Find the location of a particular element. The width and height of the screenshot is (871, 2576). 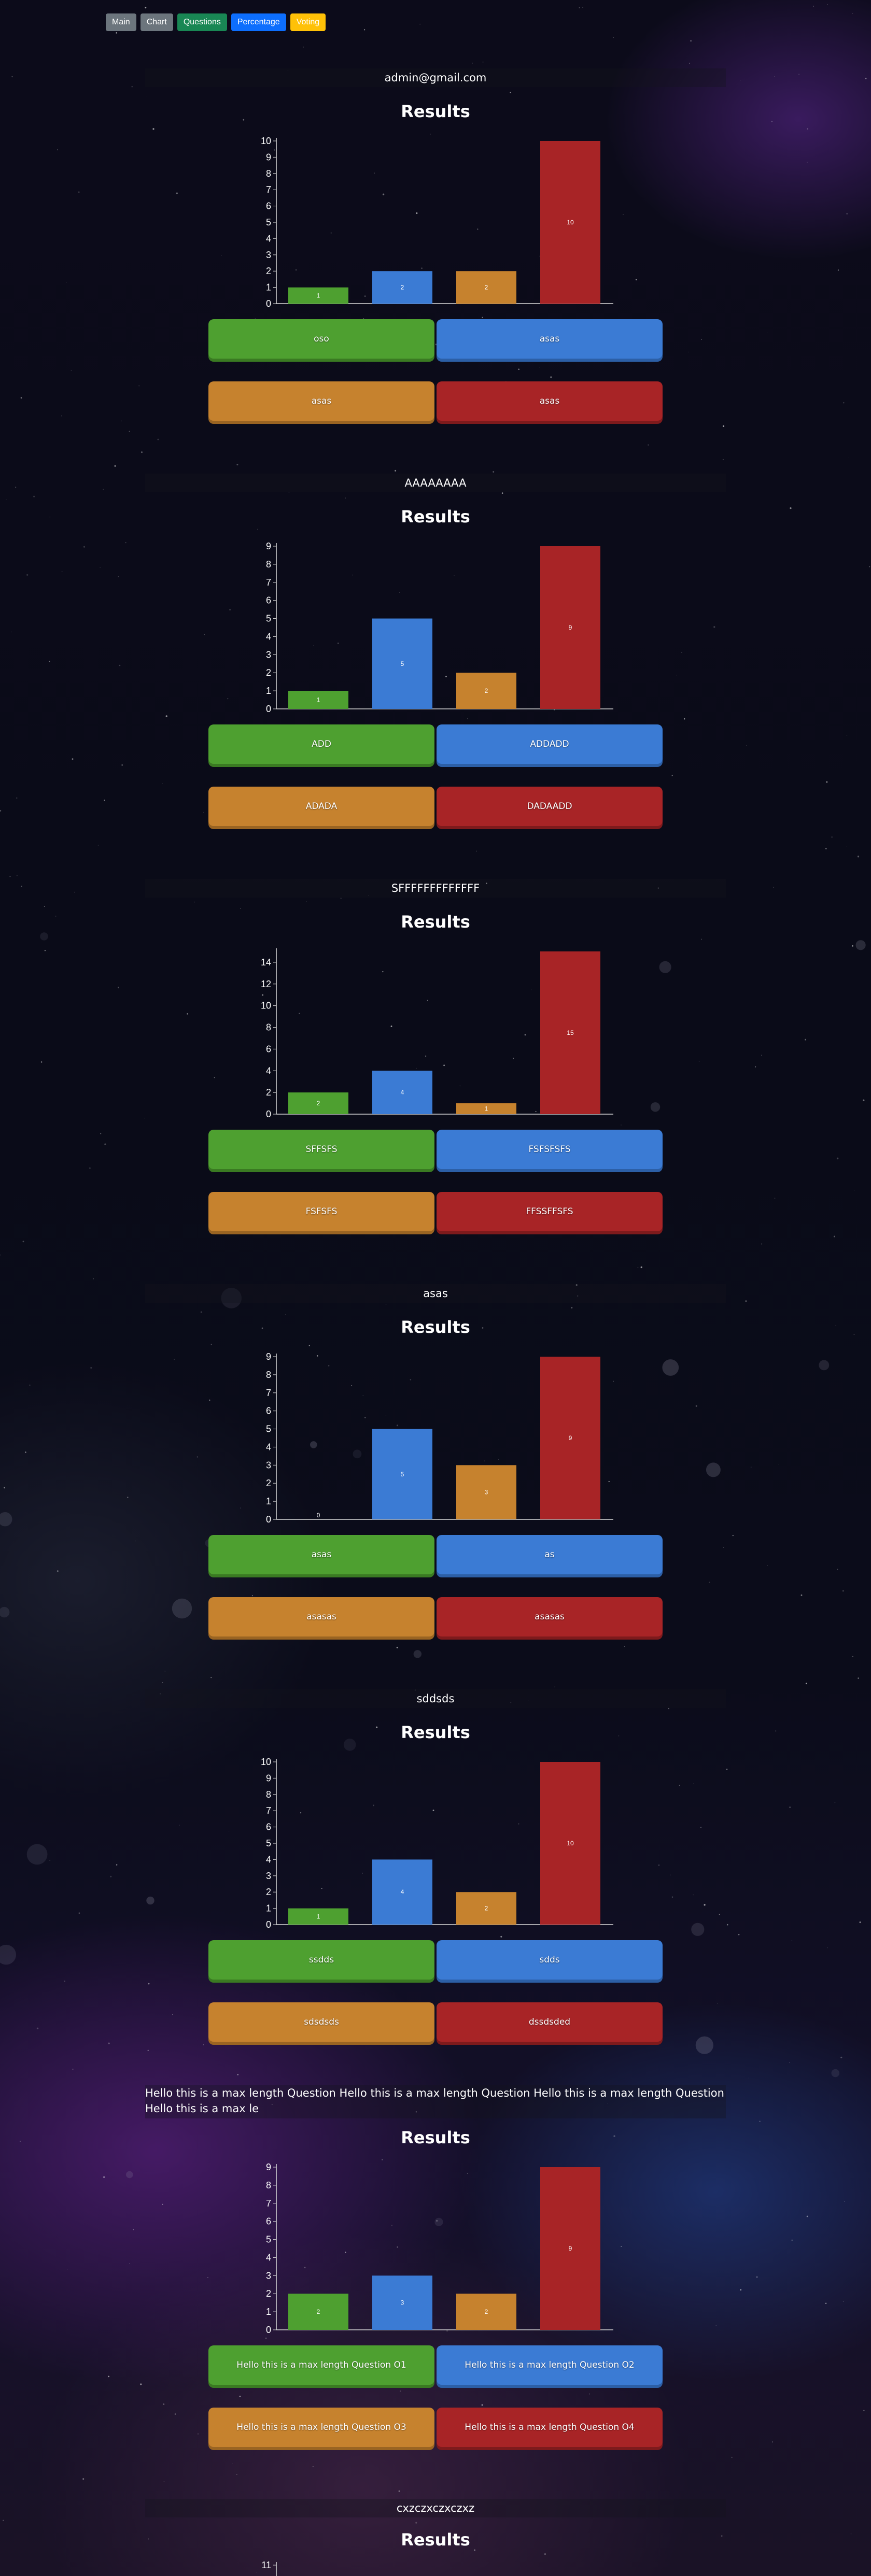

nav-voting-button: Voting is located at coordinates (308, 22).